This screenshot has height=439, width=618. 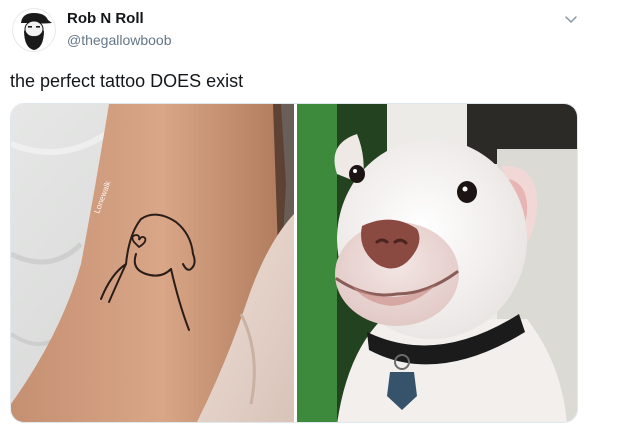 I want to click on avatar, so click(x=34, y=30).